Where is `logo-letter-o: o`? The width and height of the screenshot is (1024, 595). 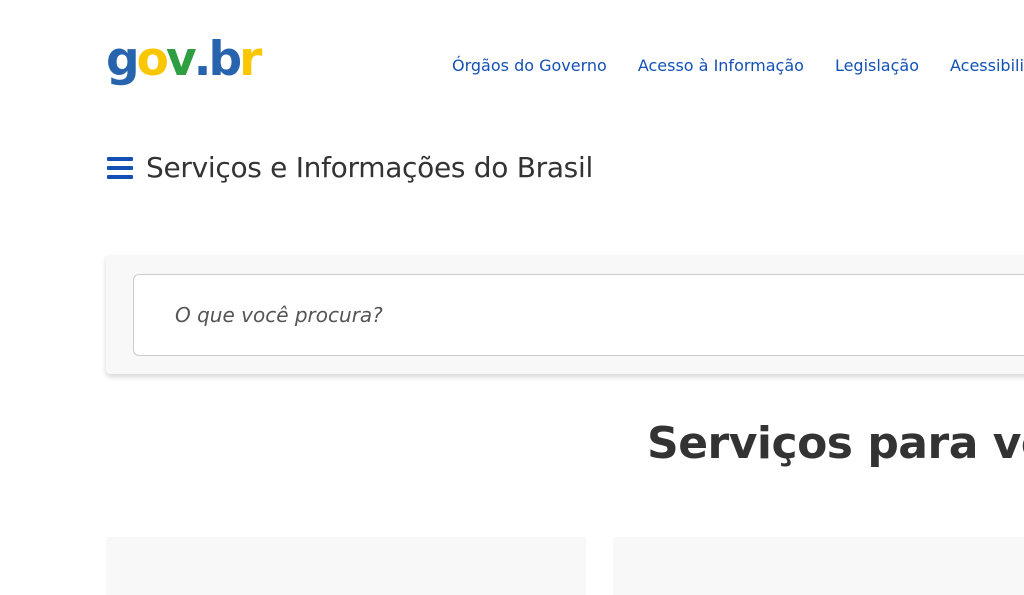 logo-letter-o: o is located at coordinates (152, 59).